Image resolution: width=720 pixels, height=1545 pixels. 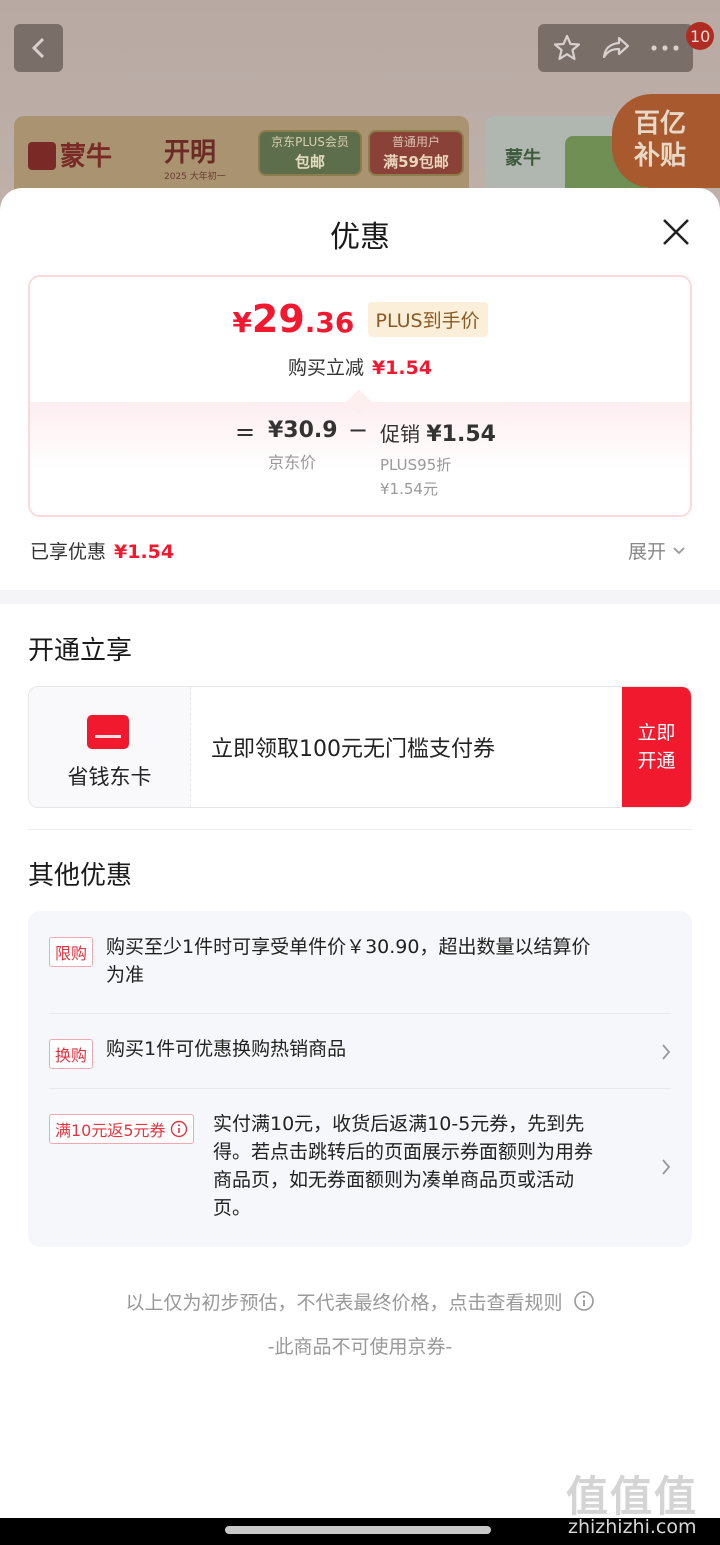 What do you see at coordinates (303, 445) in the screenshot?
I see `jd-price: ¥30.9 京东价` at bounding box center [303, 445].